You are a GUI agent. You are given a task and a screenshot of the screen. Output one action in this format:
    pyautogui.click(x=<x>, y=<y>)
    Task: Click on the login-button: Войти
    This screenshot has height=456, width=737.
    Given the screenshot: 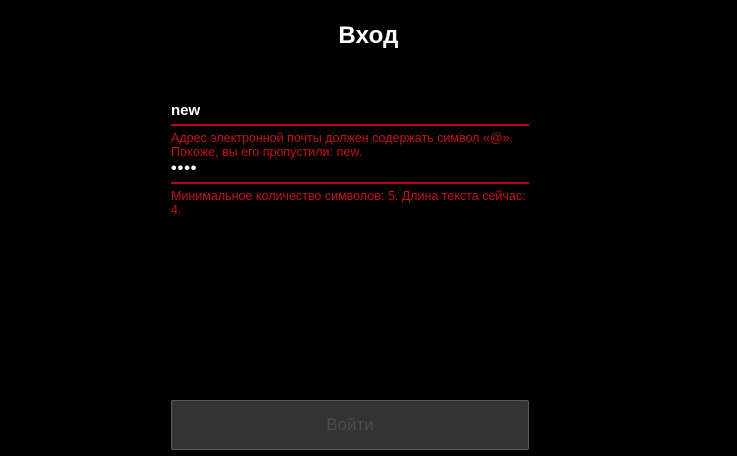 What is the action you would take?
    pyautogui.click(x=350, y=425)
    